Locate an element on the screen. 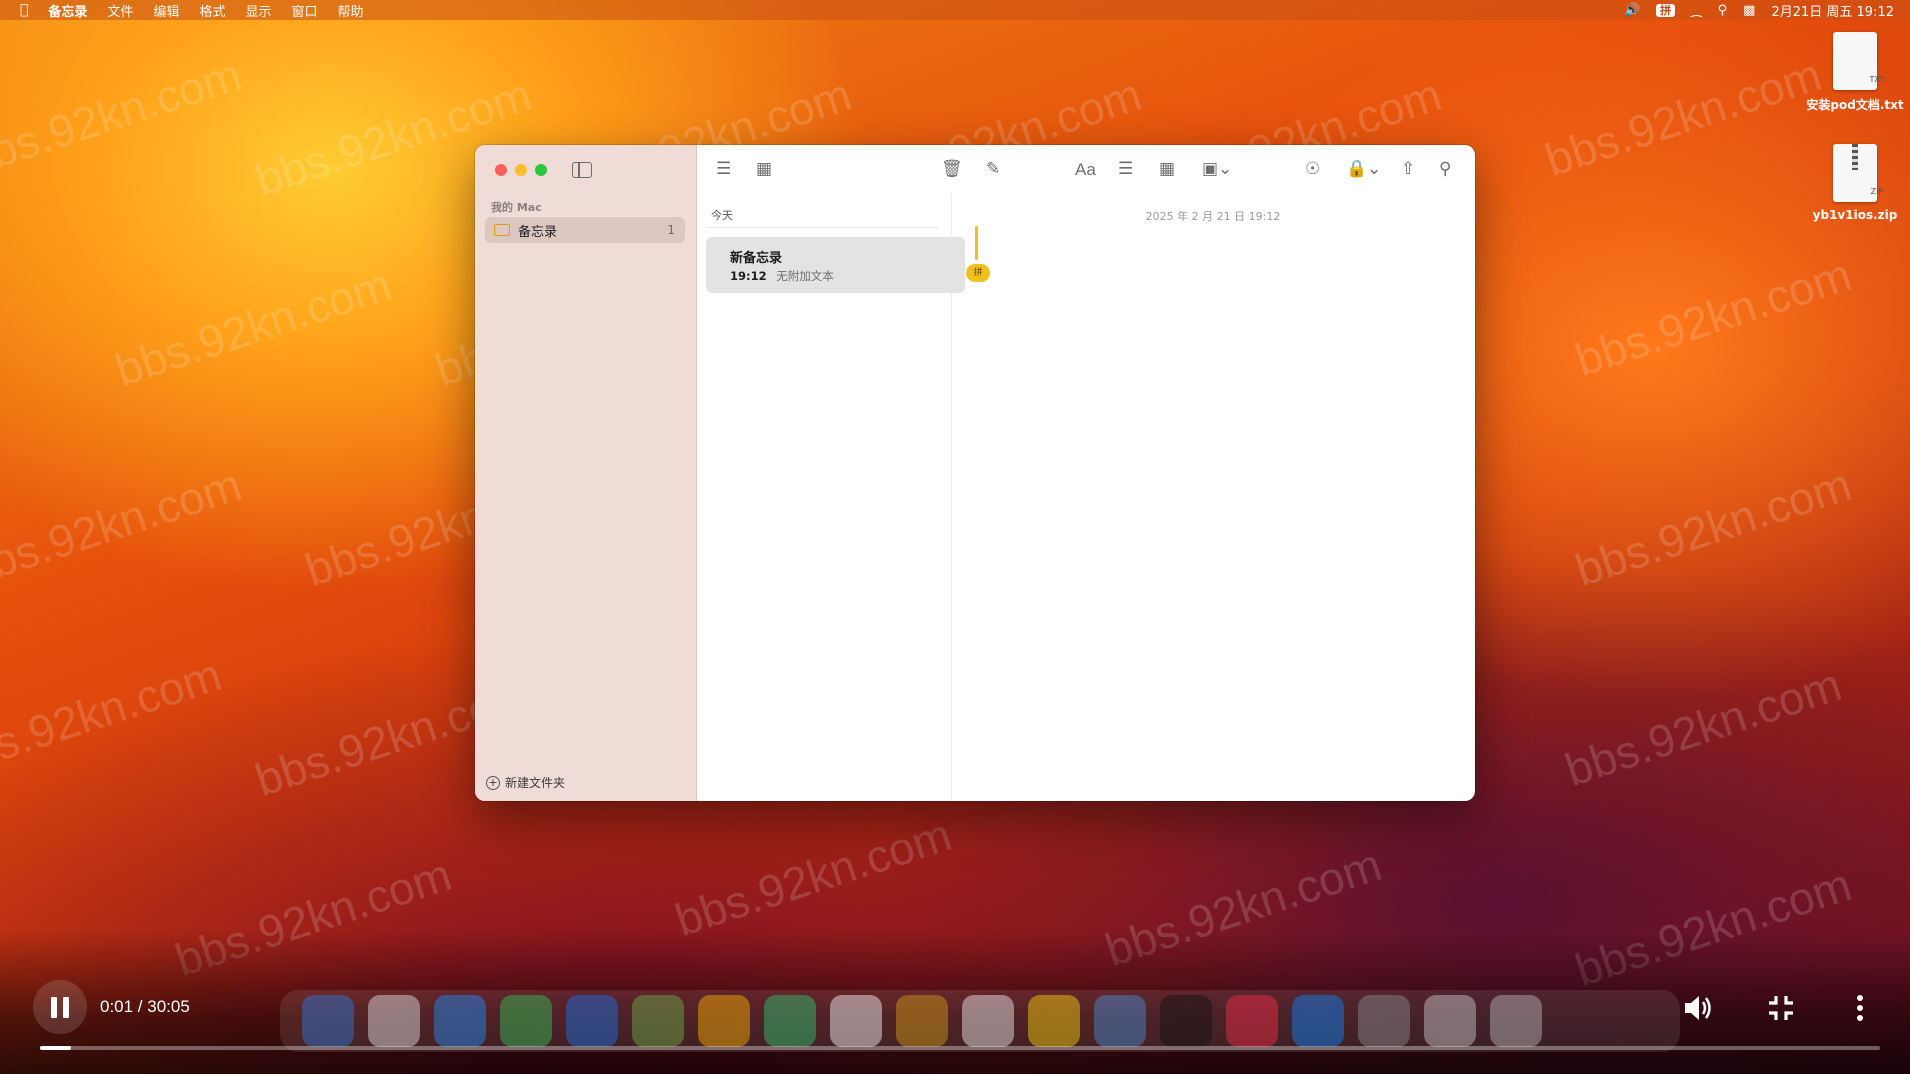  checklist-icon: ☰ is located at coordinates (1125, 169).